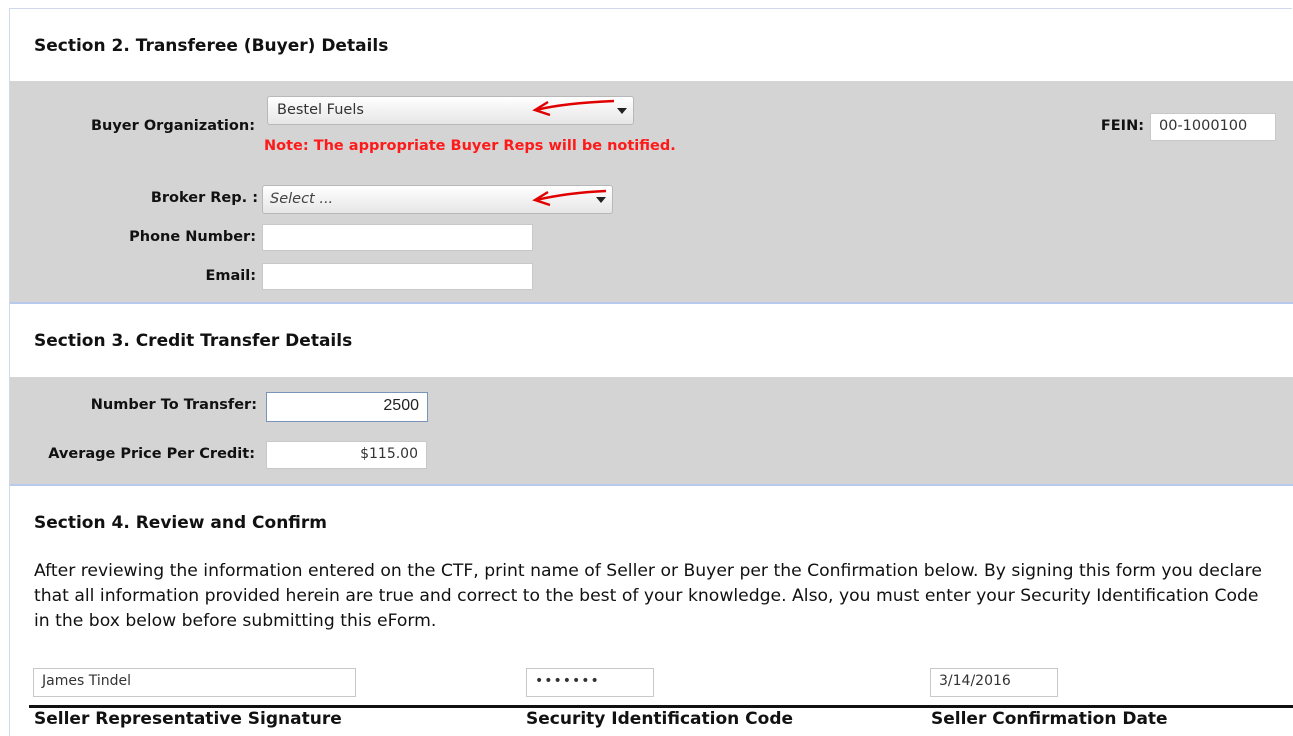 The image size is (1293, 736). What do you see at coordinates (181, 523) in the screenshot?
I see `section-4-title: Section 4. Review and Confirm` at bounding box center [181, 523].